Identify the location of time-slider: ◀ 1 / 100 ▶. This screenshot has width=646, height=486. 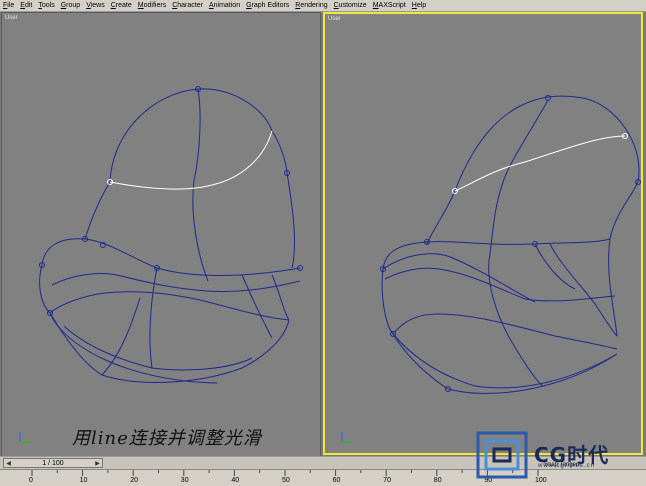
(53, 463).